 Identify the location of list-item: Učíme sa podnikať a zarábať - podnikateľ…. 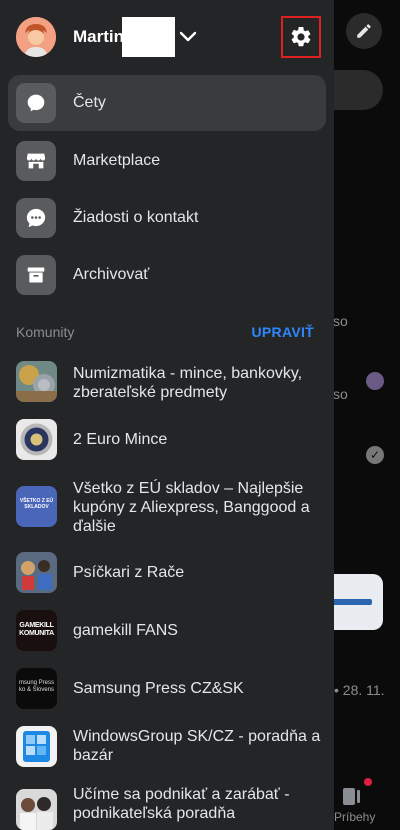
(167, 806).